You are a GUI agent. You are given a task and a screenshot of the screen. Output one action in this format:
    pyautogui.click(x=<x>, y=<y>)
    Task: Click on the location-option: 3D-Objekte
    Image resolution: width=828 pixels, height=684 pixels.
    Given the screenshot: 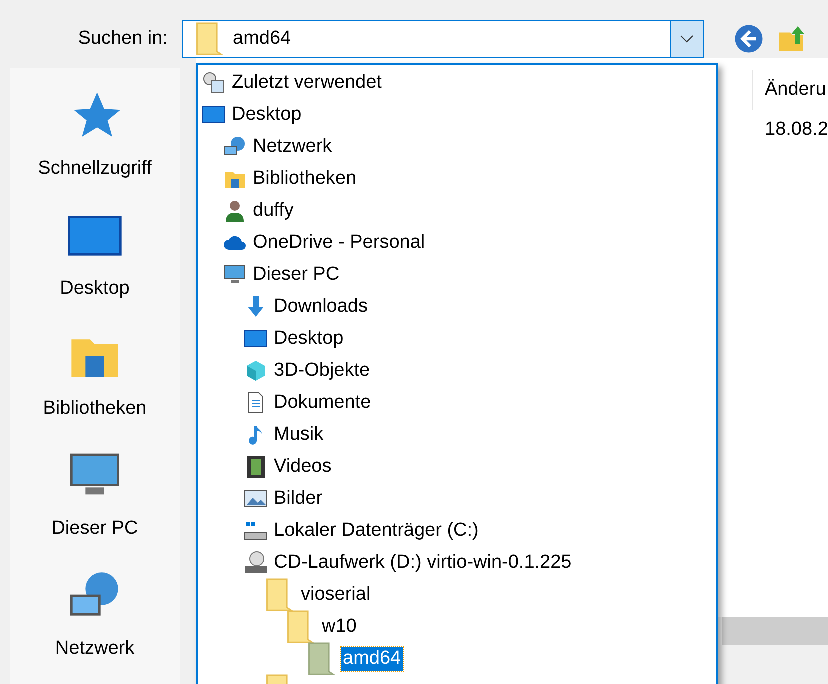 What is the action you would take?
    pyautogui.click(x=322, y=371)
    